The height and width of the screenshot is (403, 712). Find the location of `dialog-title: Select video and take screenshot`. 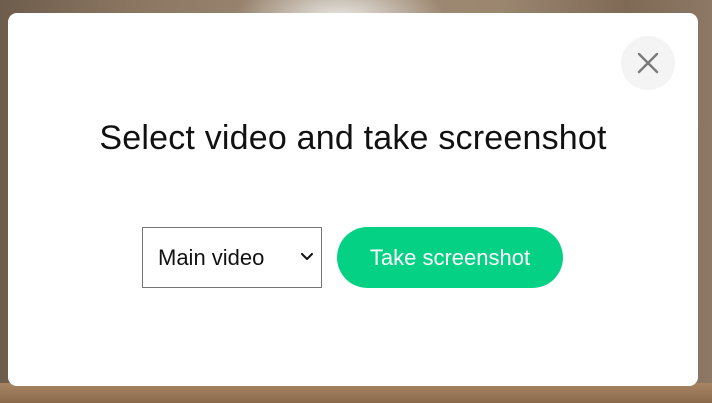

dialog-title: Select video and take screenshot is located at coordinates (353, 138).